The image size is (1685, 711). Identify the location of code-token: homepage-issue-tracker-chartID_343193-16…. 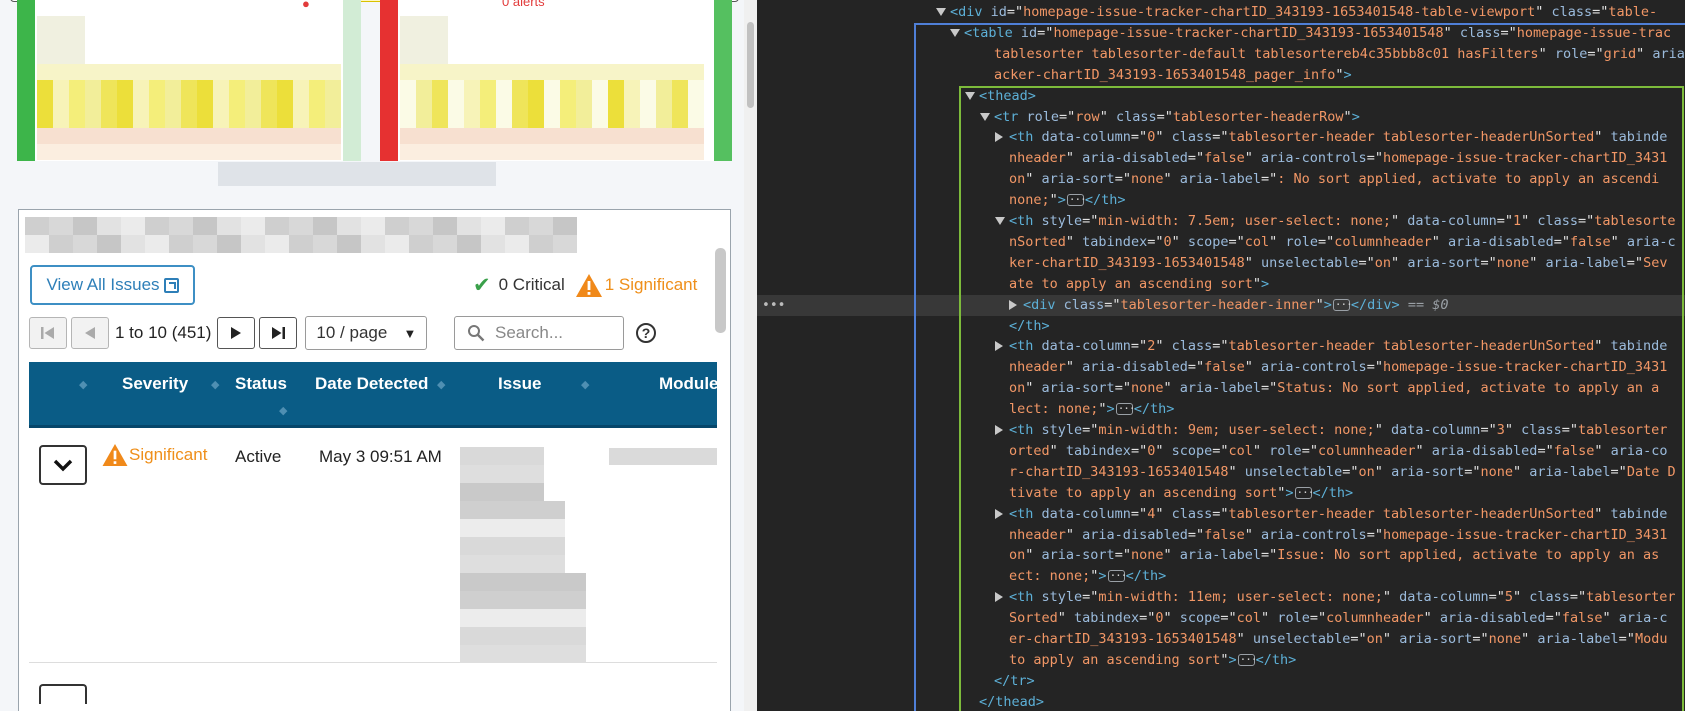
(1279, 12).